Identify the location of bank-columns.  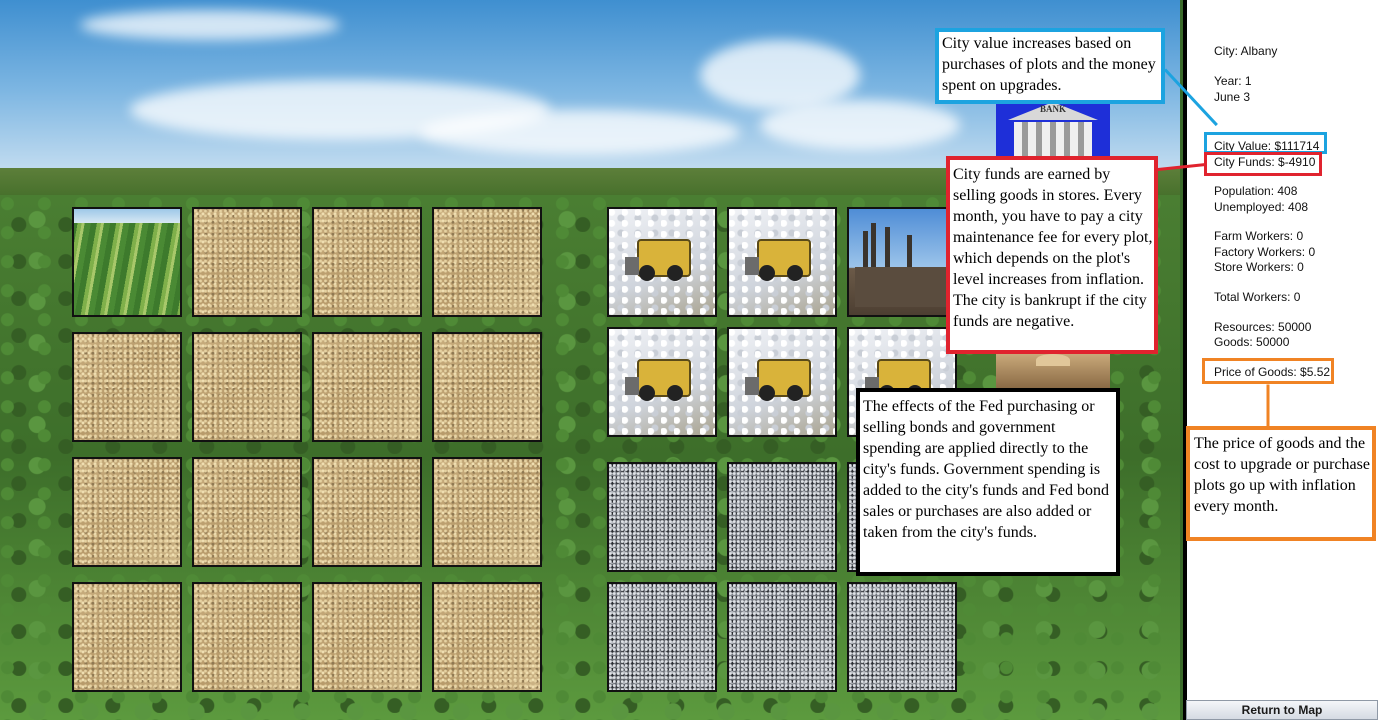
(1053, 140).